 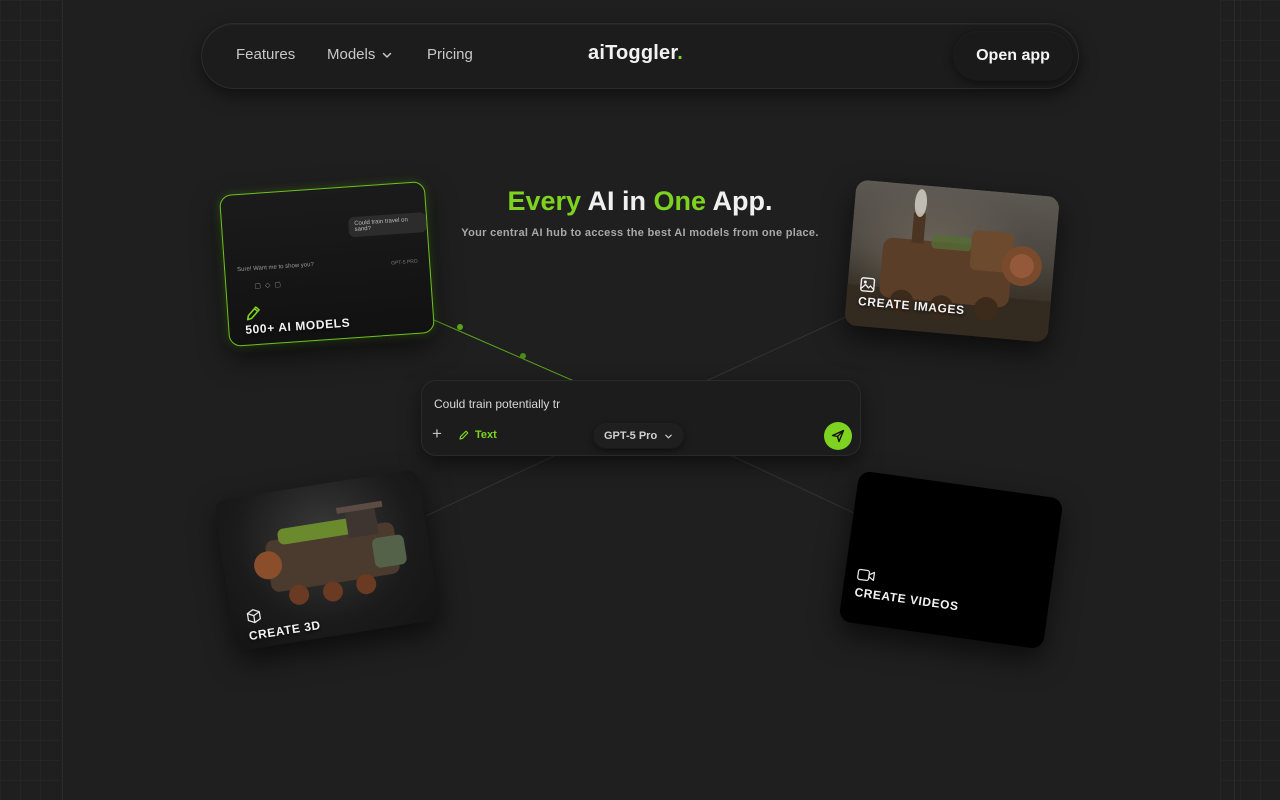 I want to click on send-button, so click(x=838, y=436).